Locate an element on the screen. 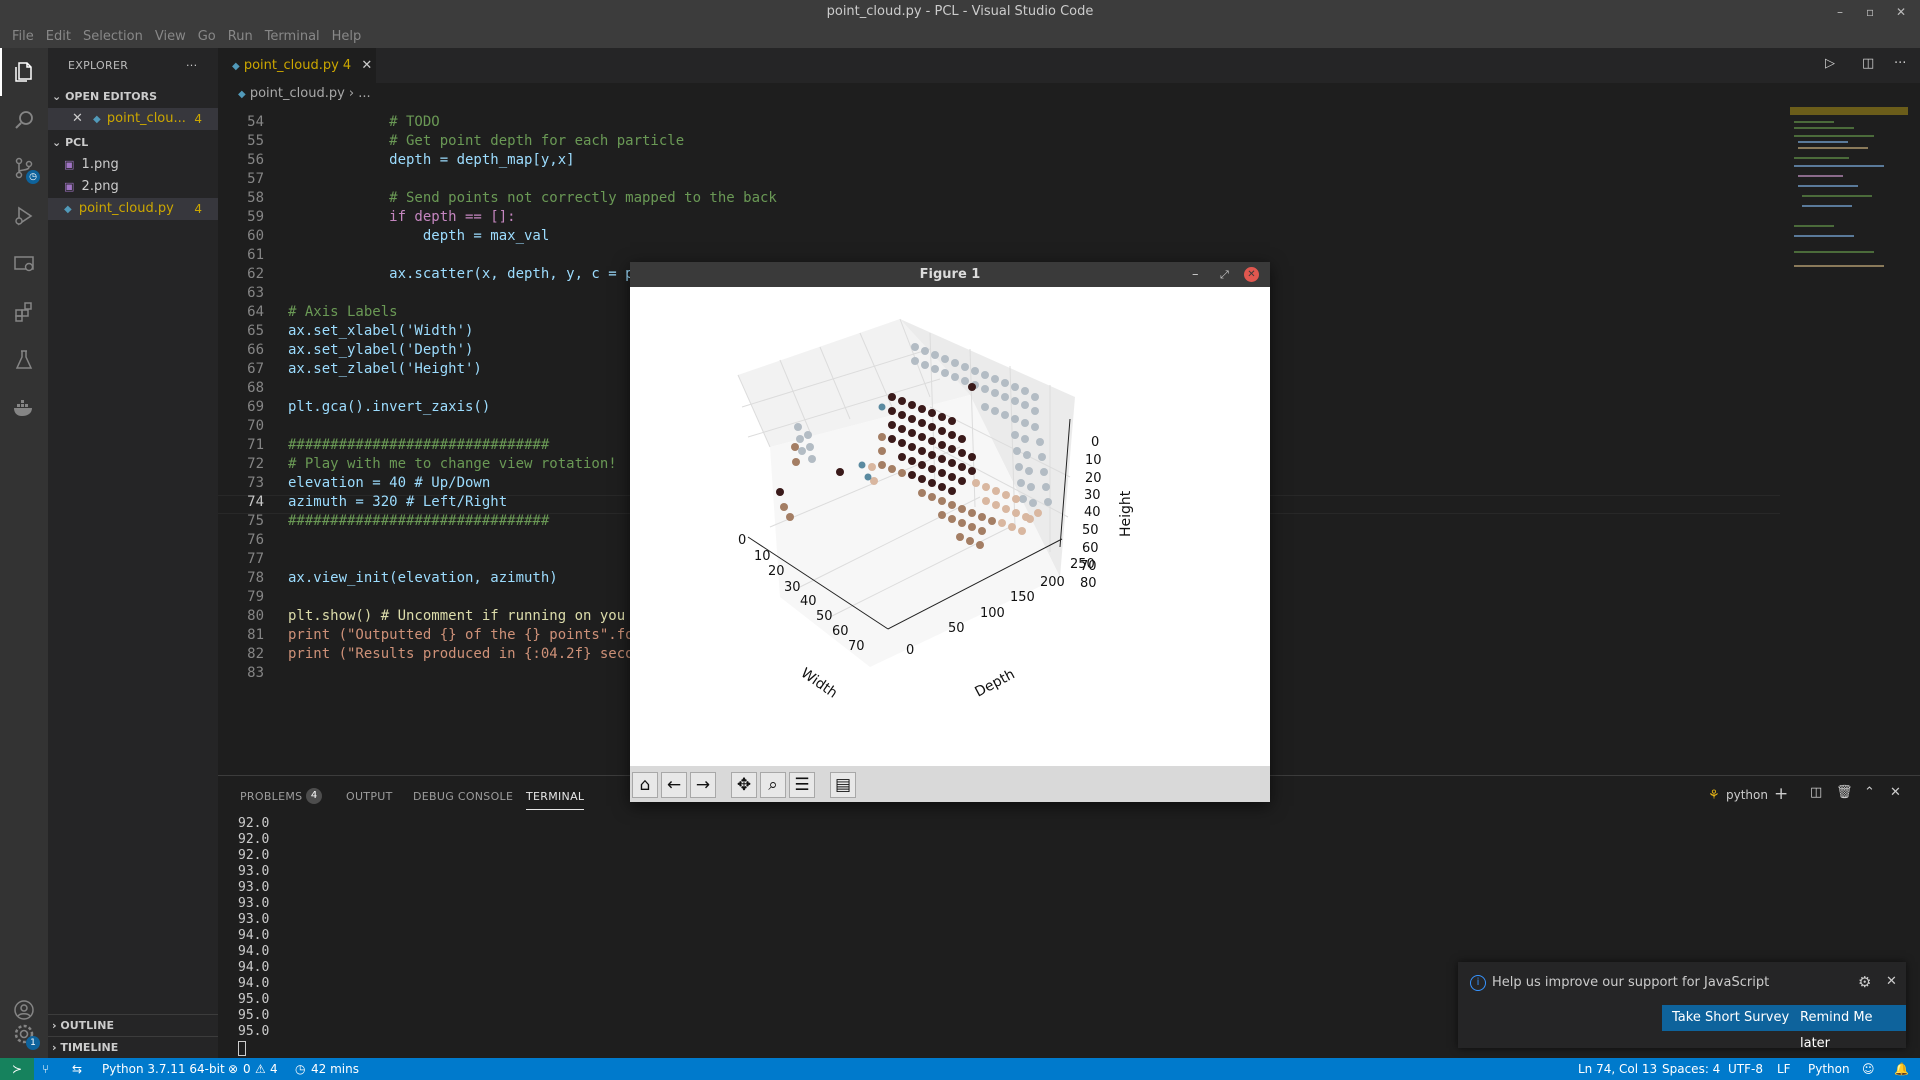 This screenshot has width=1920, height=1080. close-tab-icon: ✕ is located at coordinates (366, 65).